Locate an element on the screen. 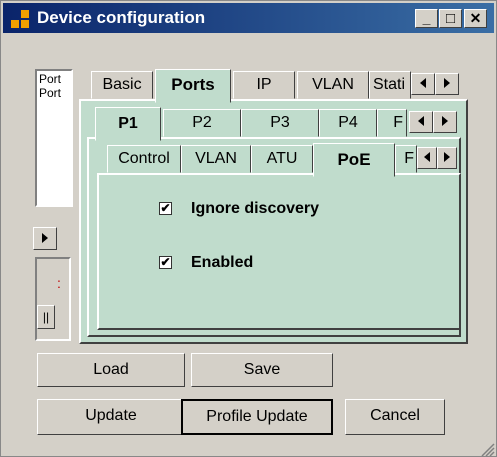  enabled-checkbox: ✔ is located at coordinates (165, 262).